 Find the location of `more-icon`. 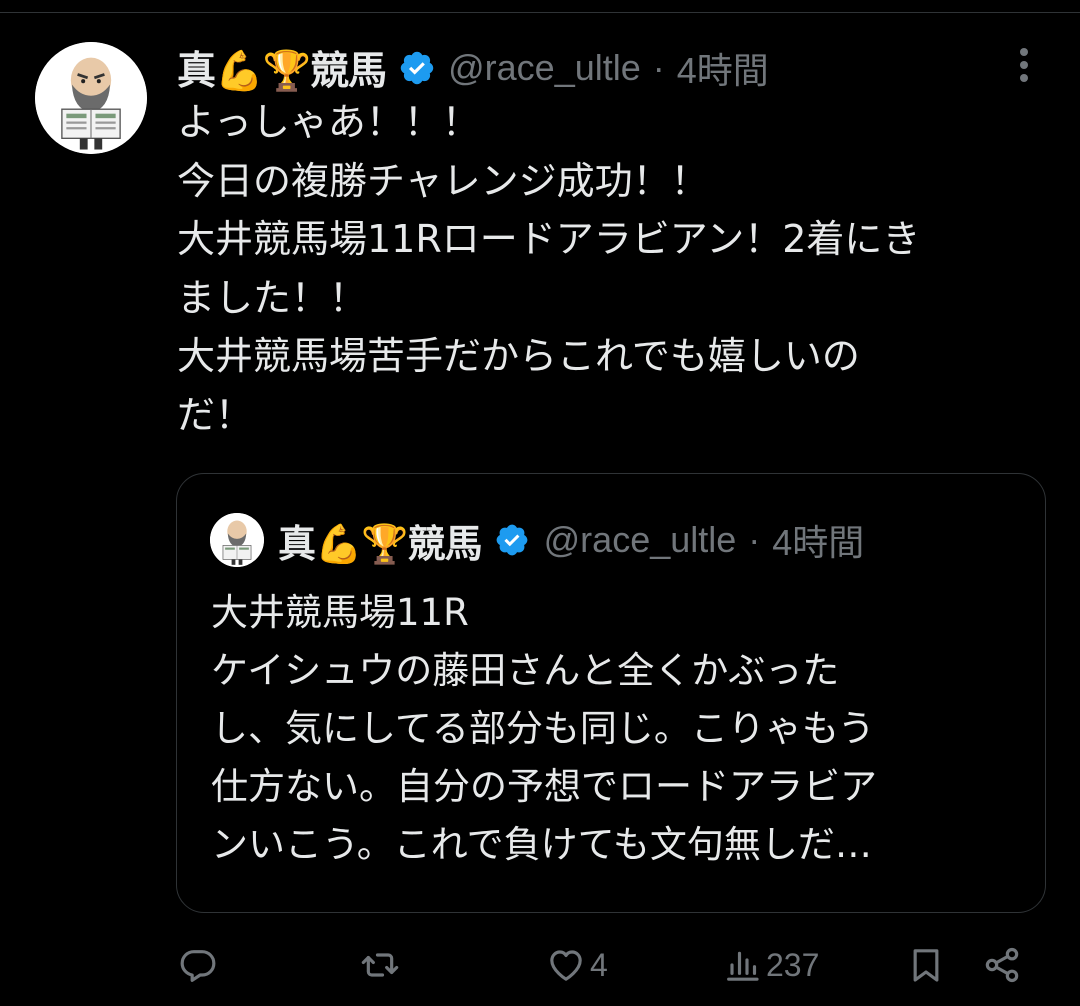

more-icon is located at coordinates (1024, 65).